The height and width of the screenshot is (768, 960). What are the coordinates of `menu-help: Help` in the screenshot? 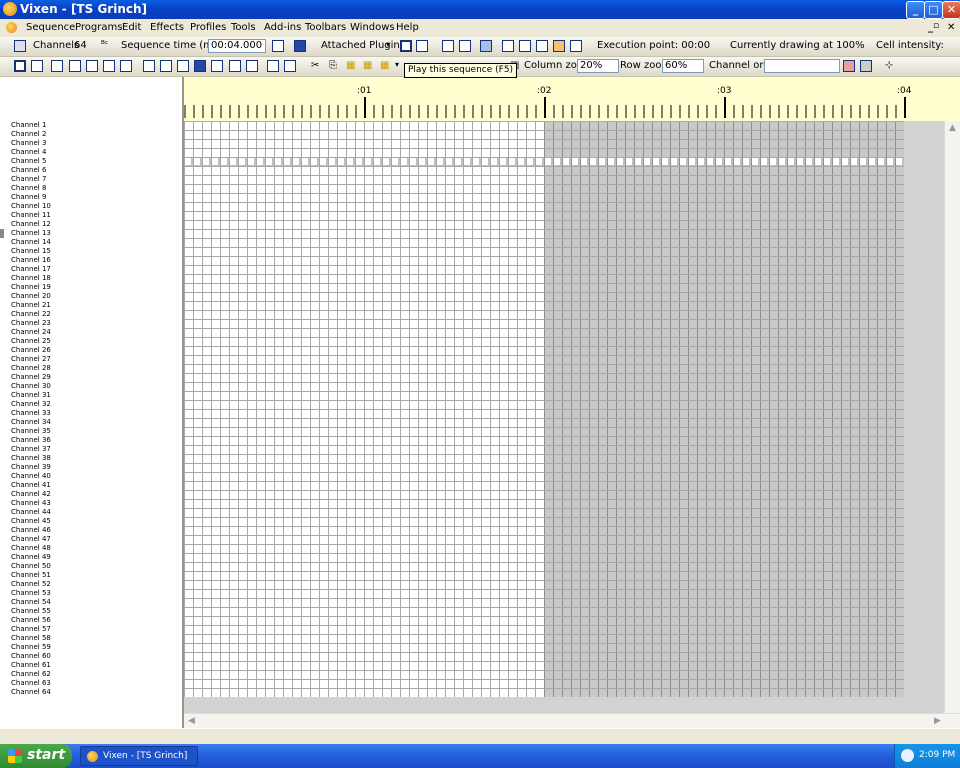 It's located at (407, 27).